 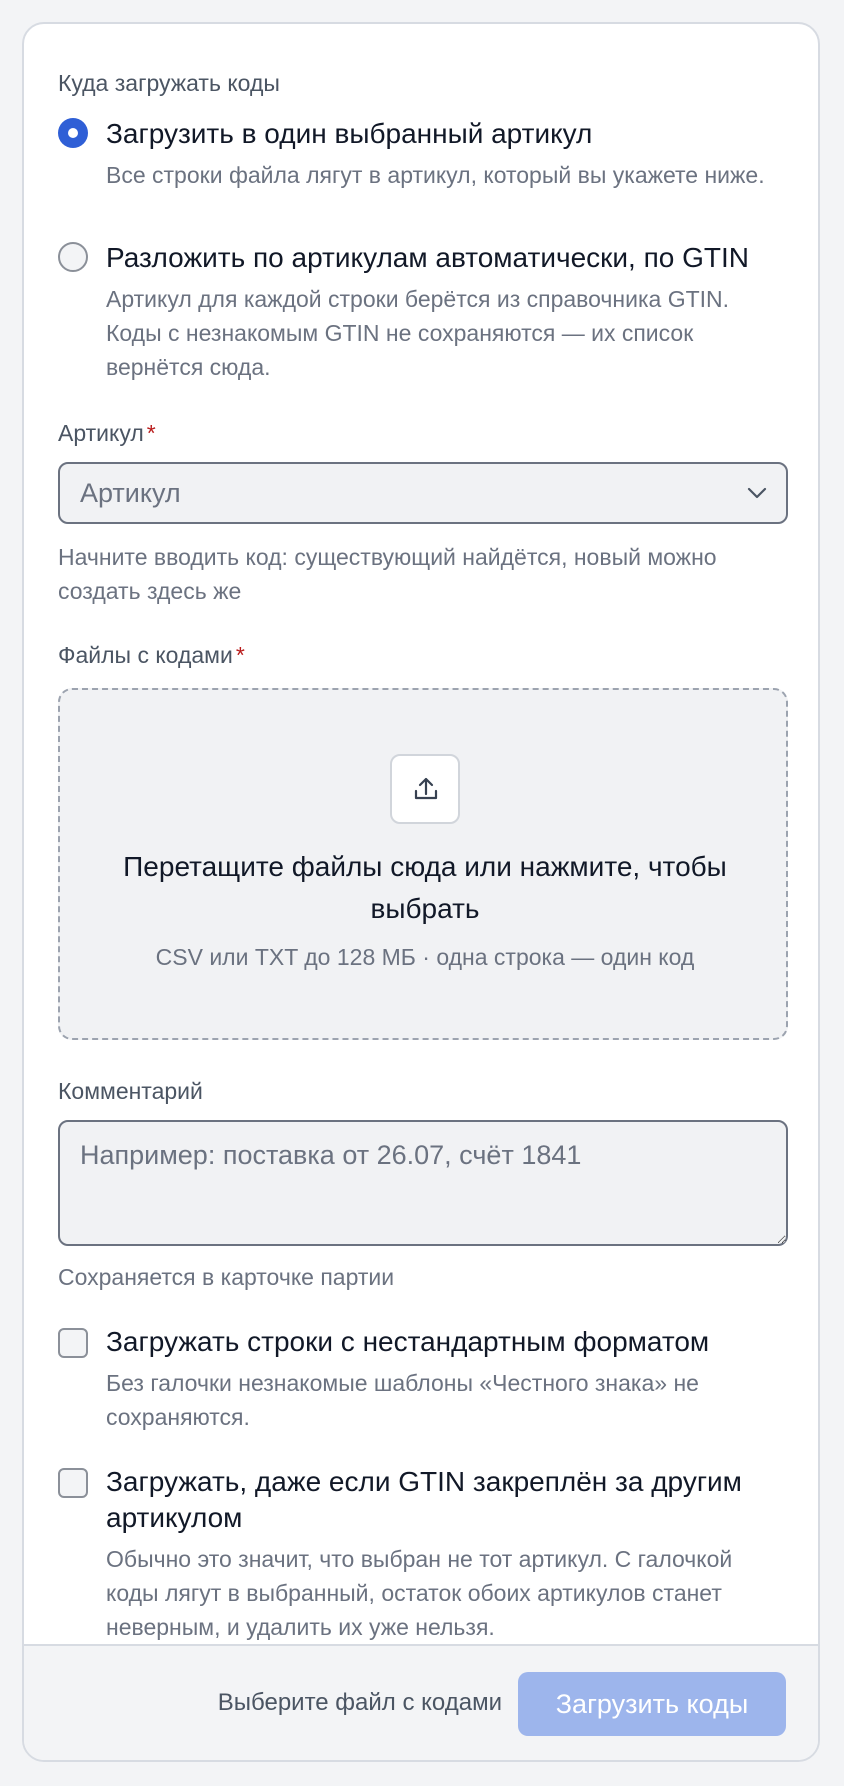 I want to click on article-select: Артикул, so click(x=423, y=493).